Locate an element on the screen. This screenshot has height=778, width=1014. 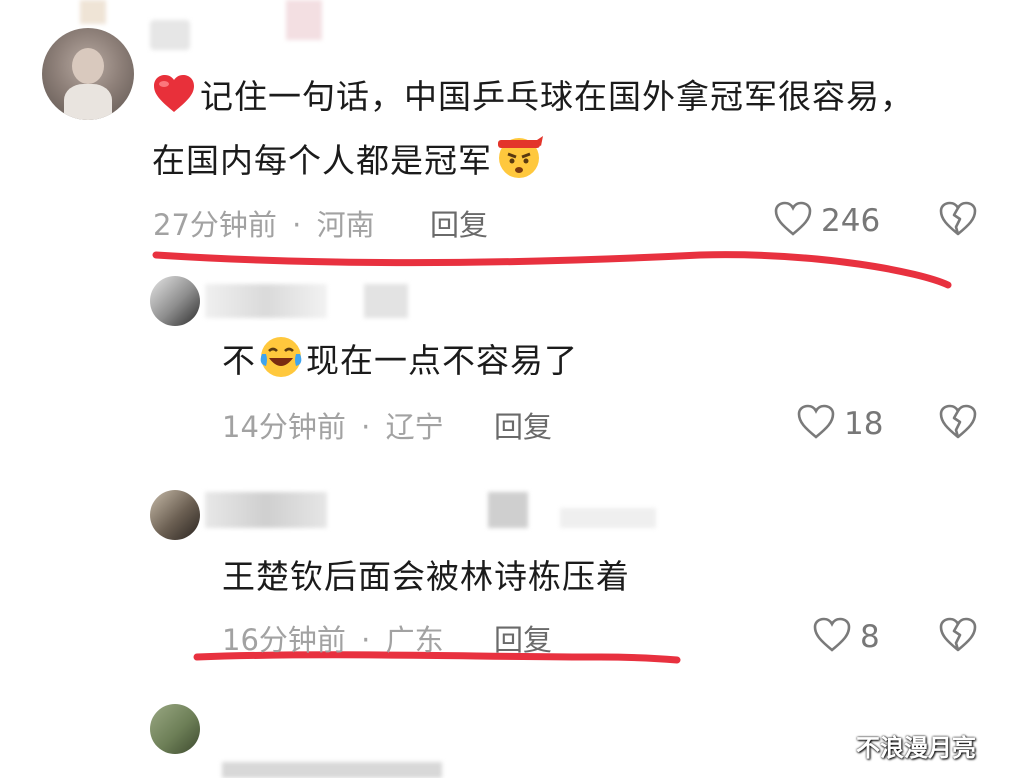
comment-text: 不 现在一点不容易了 is located at coordinates (400, 365).